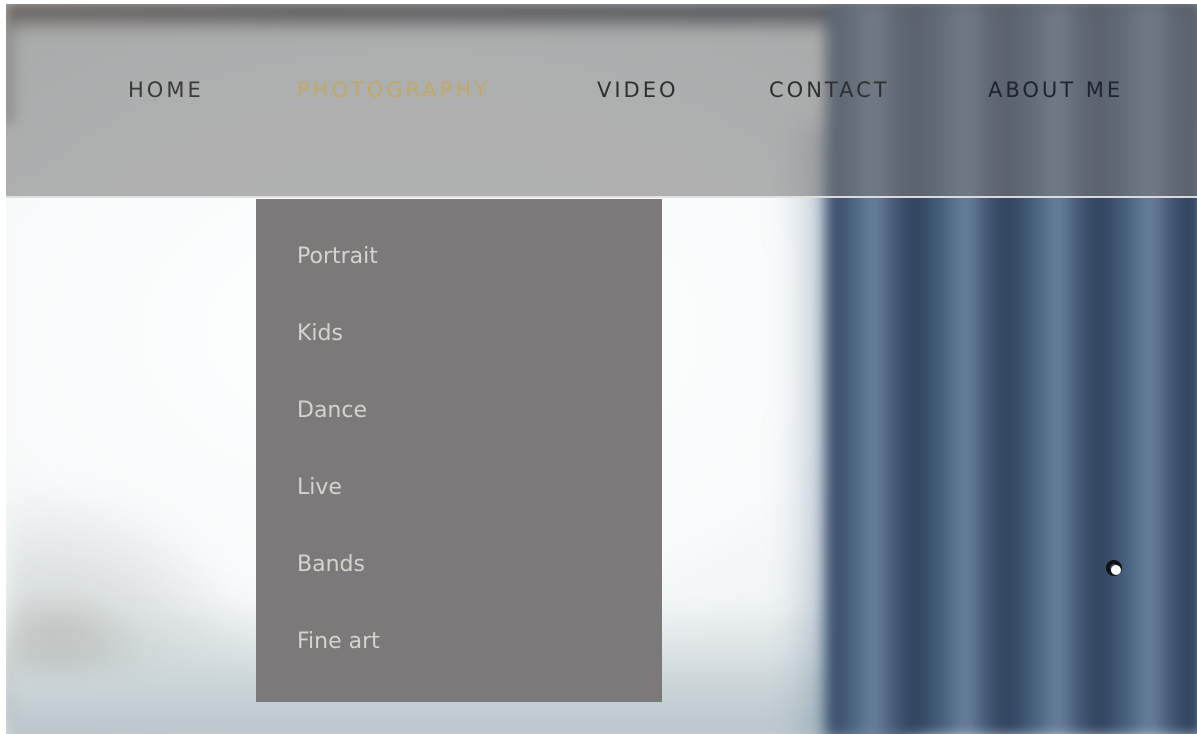 The height and width of the screenshot is (734, 1197). What do you see at coordinates (320, 334) in the screenshot?
I see `dropdown-item-kids: Kids` at bounding box center [320, 334].